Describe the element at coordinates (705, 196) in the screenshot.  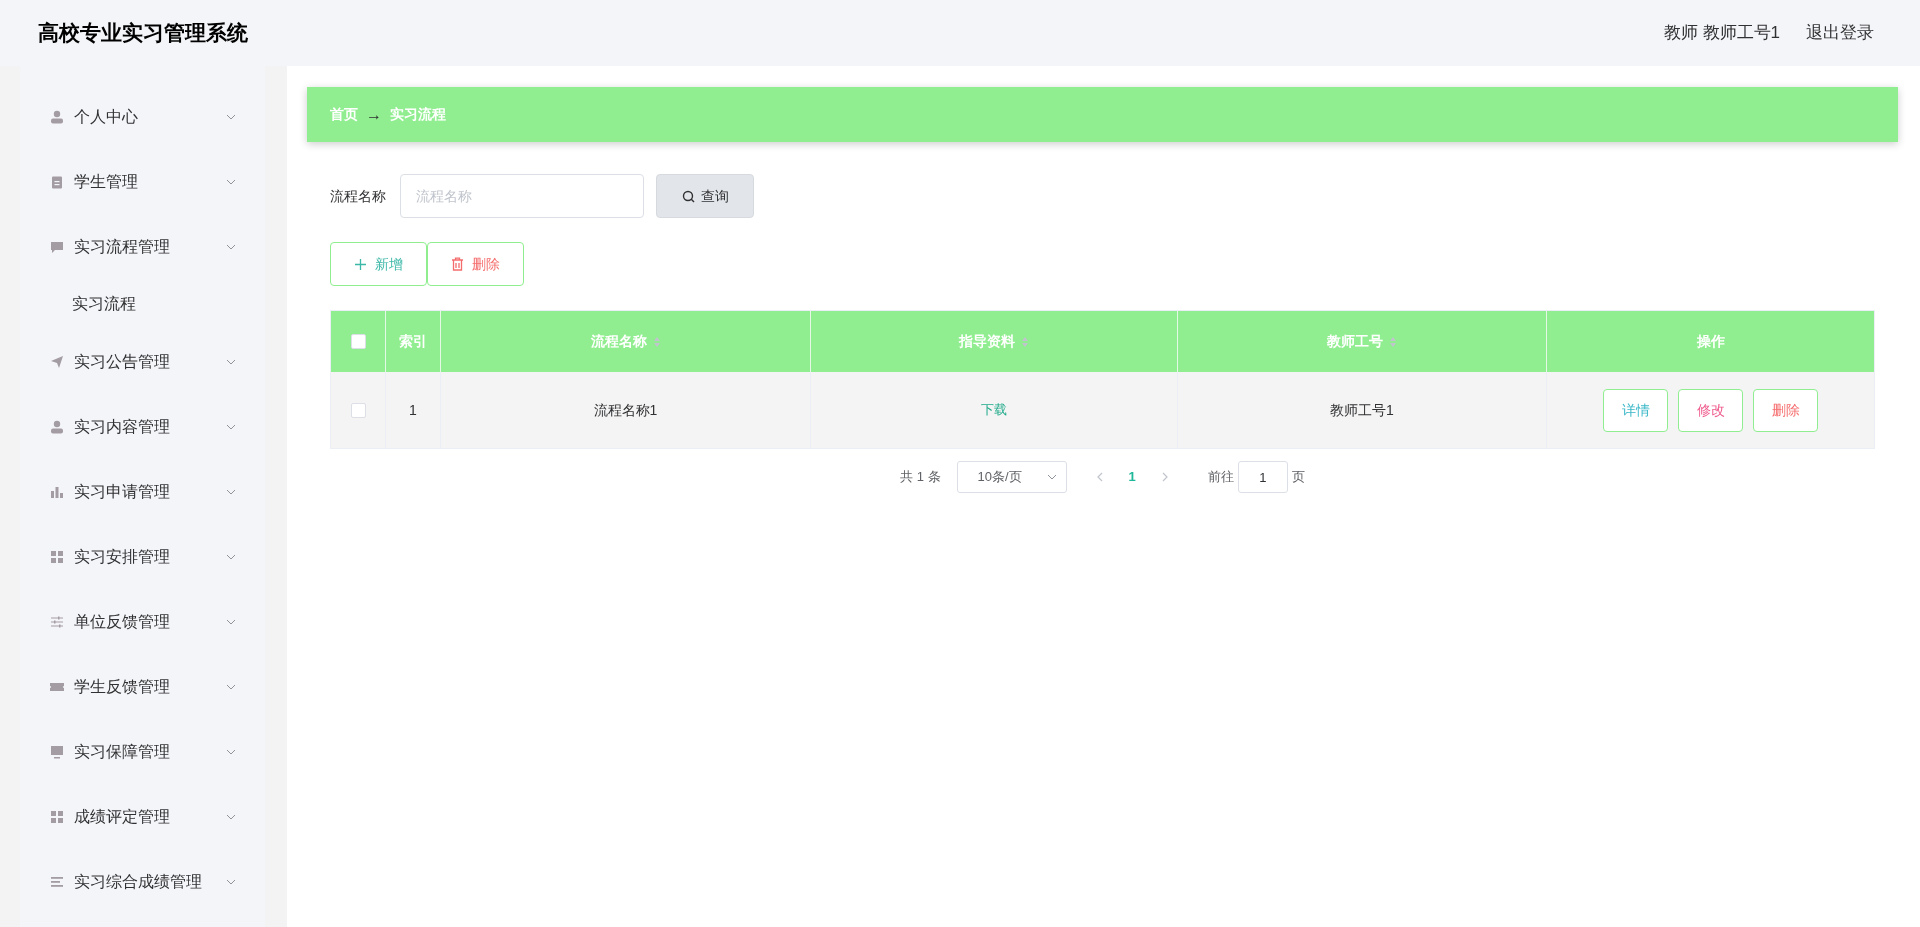
I see `search-button: 查询` at that location.